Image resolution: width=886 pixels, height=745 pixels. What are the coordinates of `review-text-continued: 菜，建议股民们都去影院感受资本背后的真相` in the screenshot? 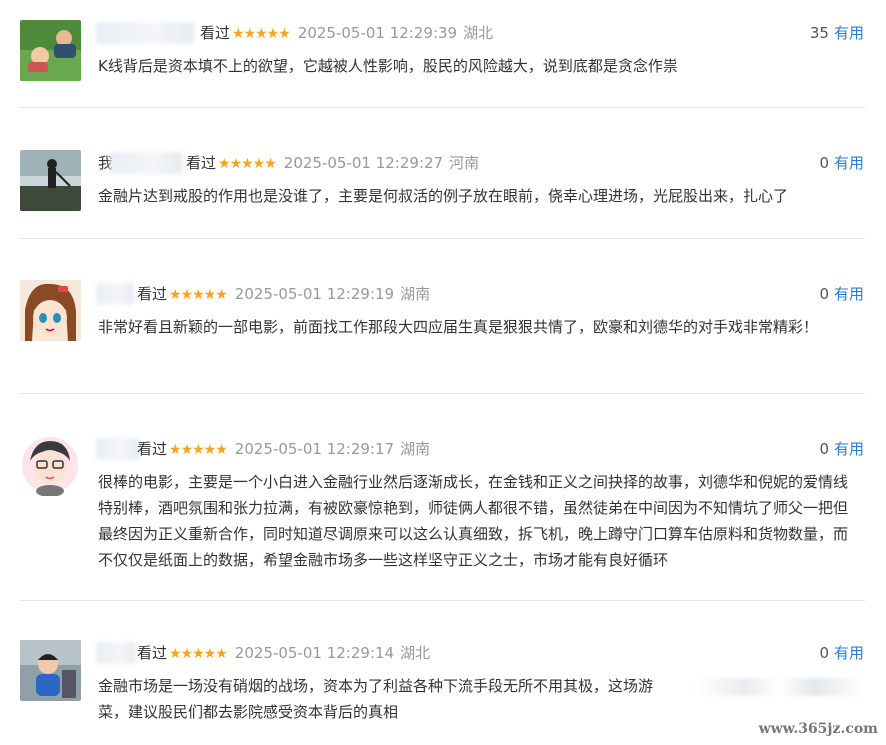 It's located at (248, 712).